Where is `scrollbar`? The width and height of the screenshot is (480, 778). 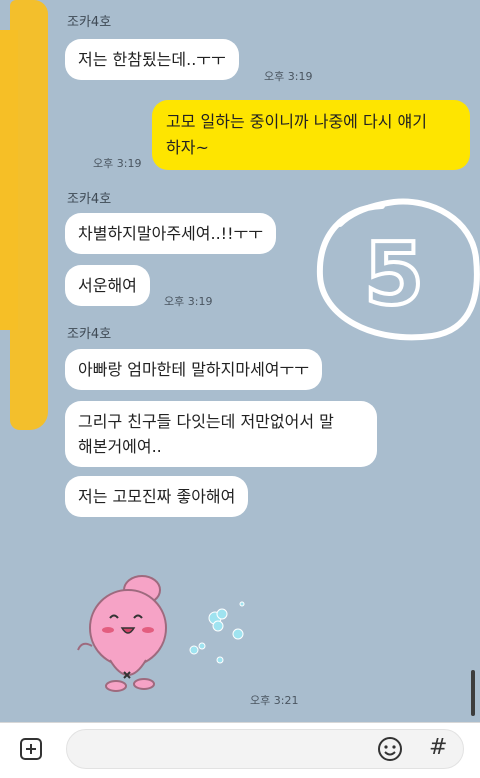
scrollbar is located at coordinates (473, 693).